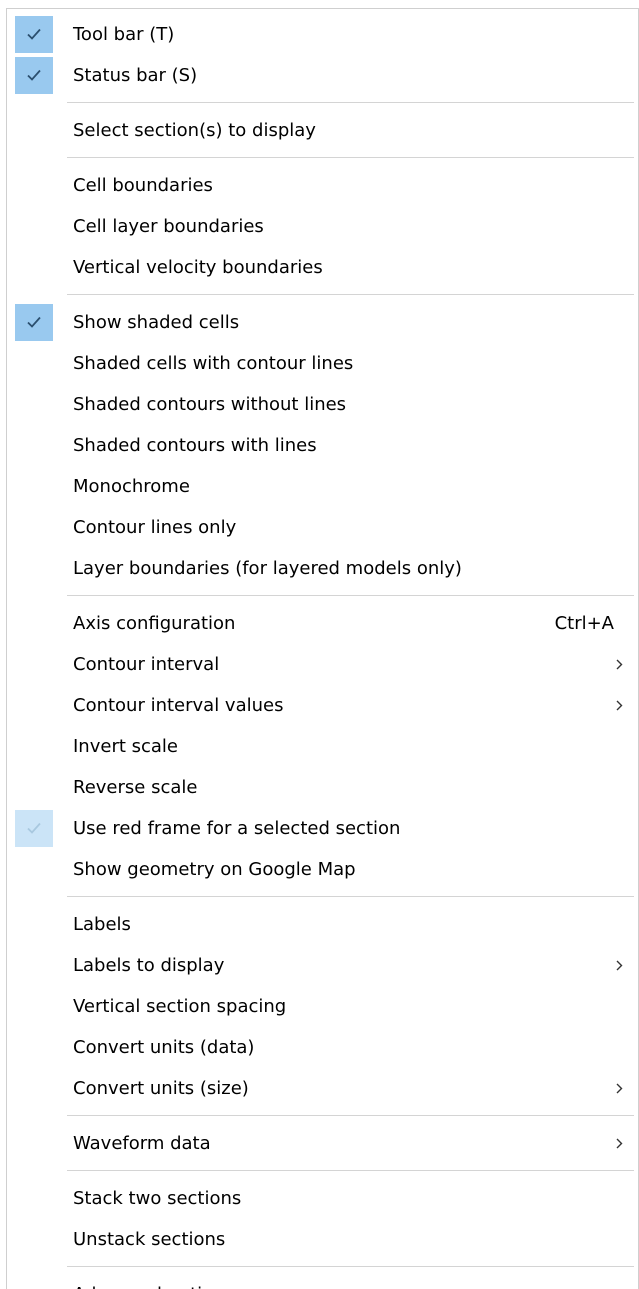  Describe the element at coordinates (155, 527) in the screenshot. I see `menu-item-label: Contour lines only` at that location.